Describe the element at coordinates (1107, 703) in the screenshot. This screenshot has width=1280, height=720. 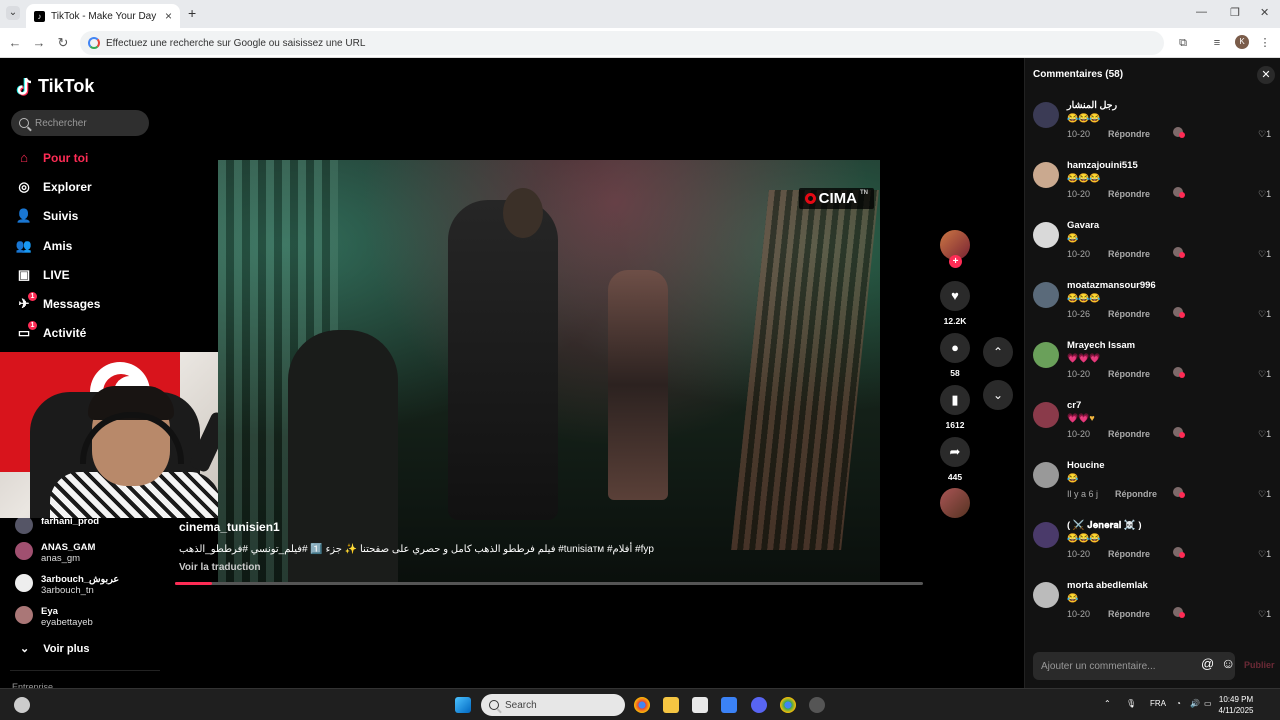
I see `tray-chevron-icon: ⌃` at that location.